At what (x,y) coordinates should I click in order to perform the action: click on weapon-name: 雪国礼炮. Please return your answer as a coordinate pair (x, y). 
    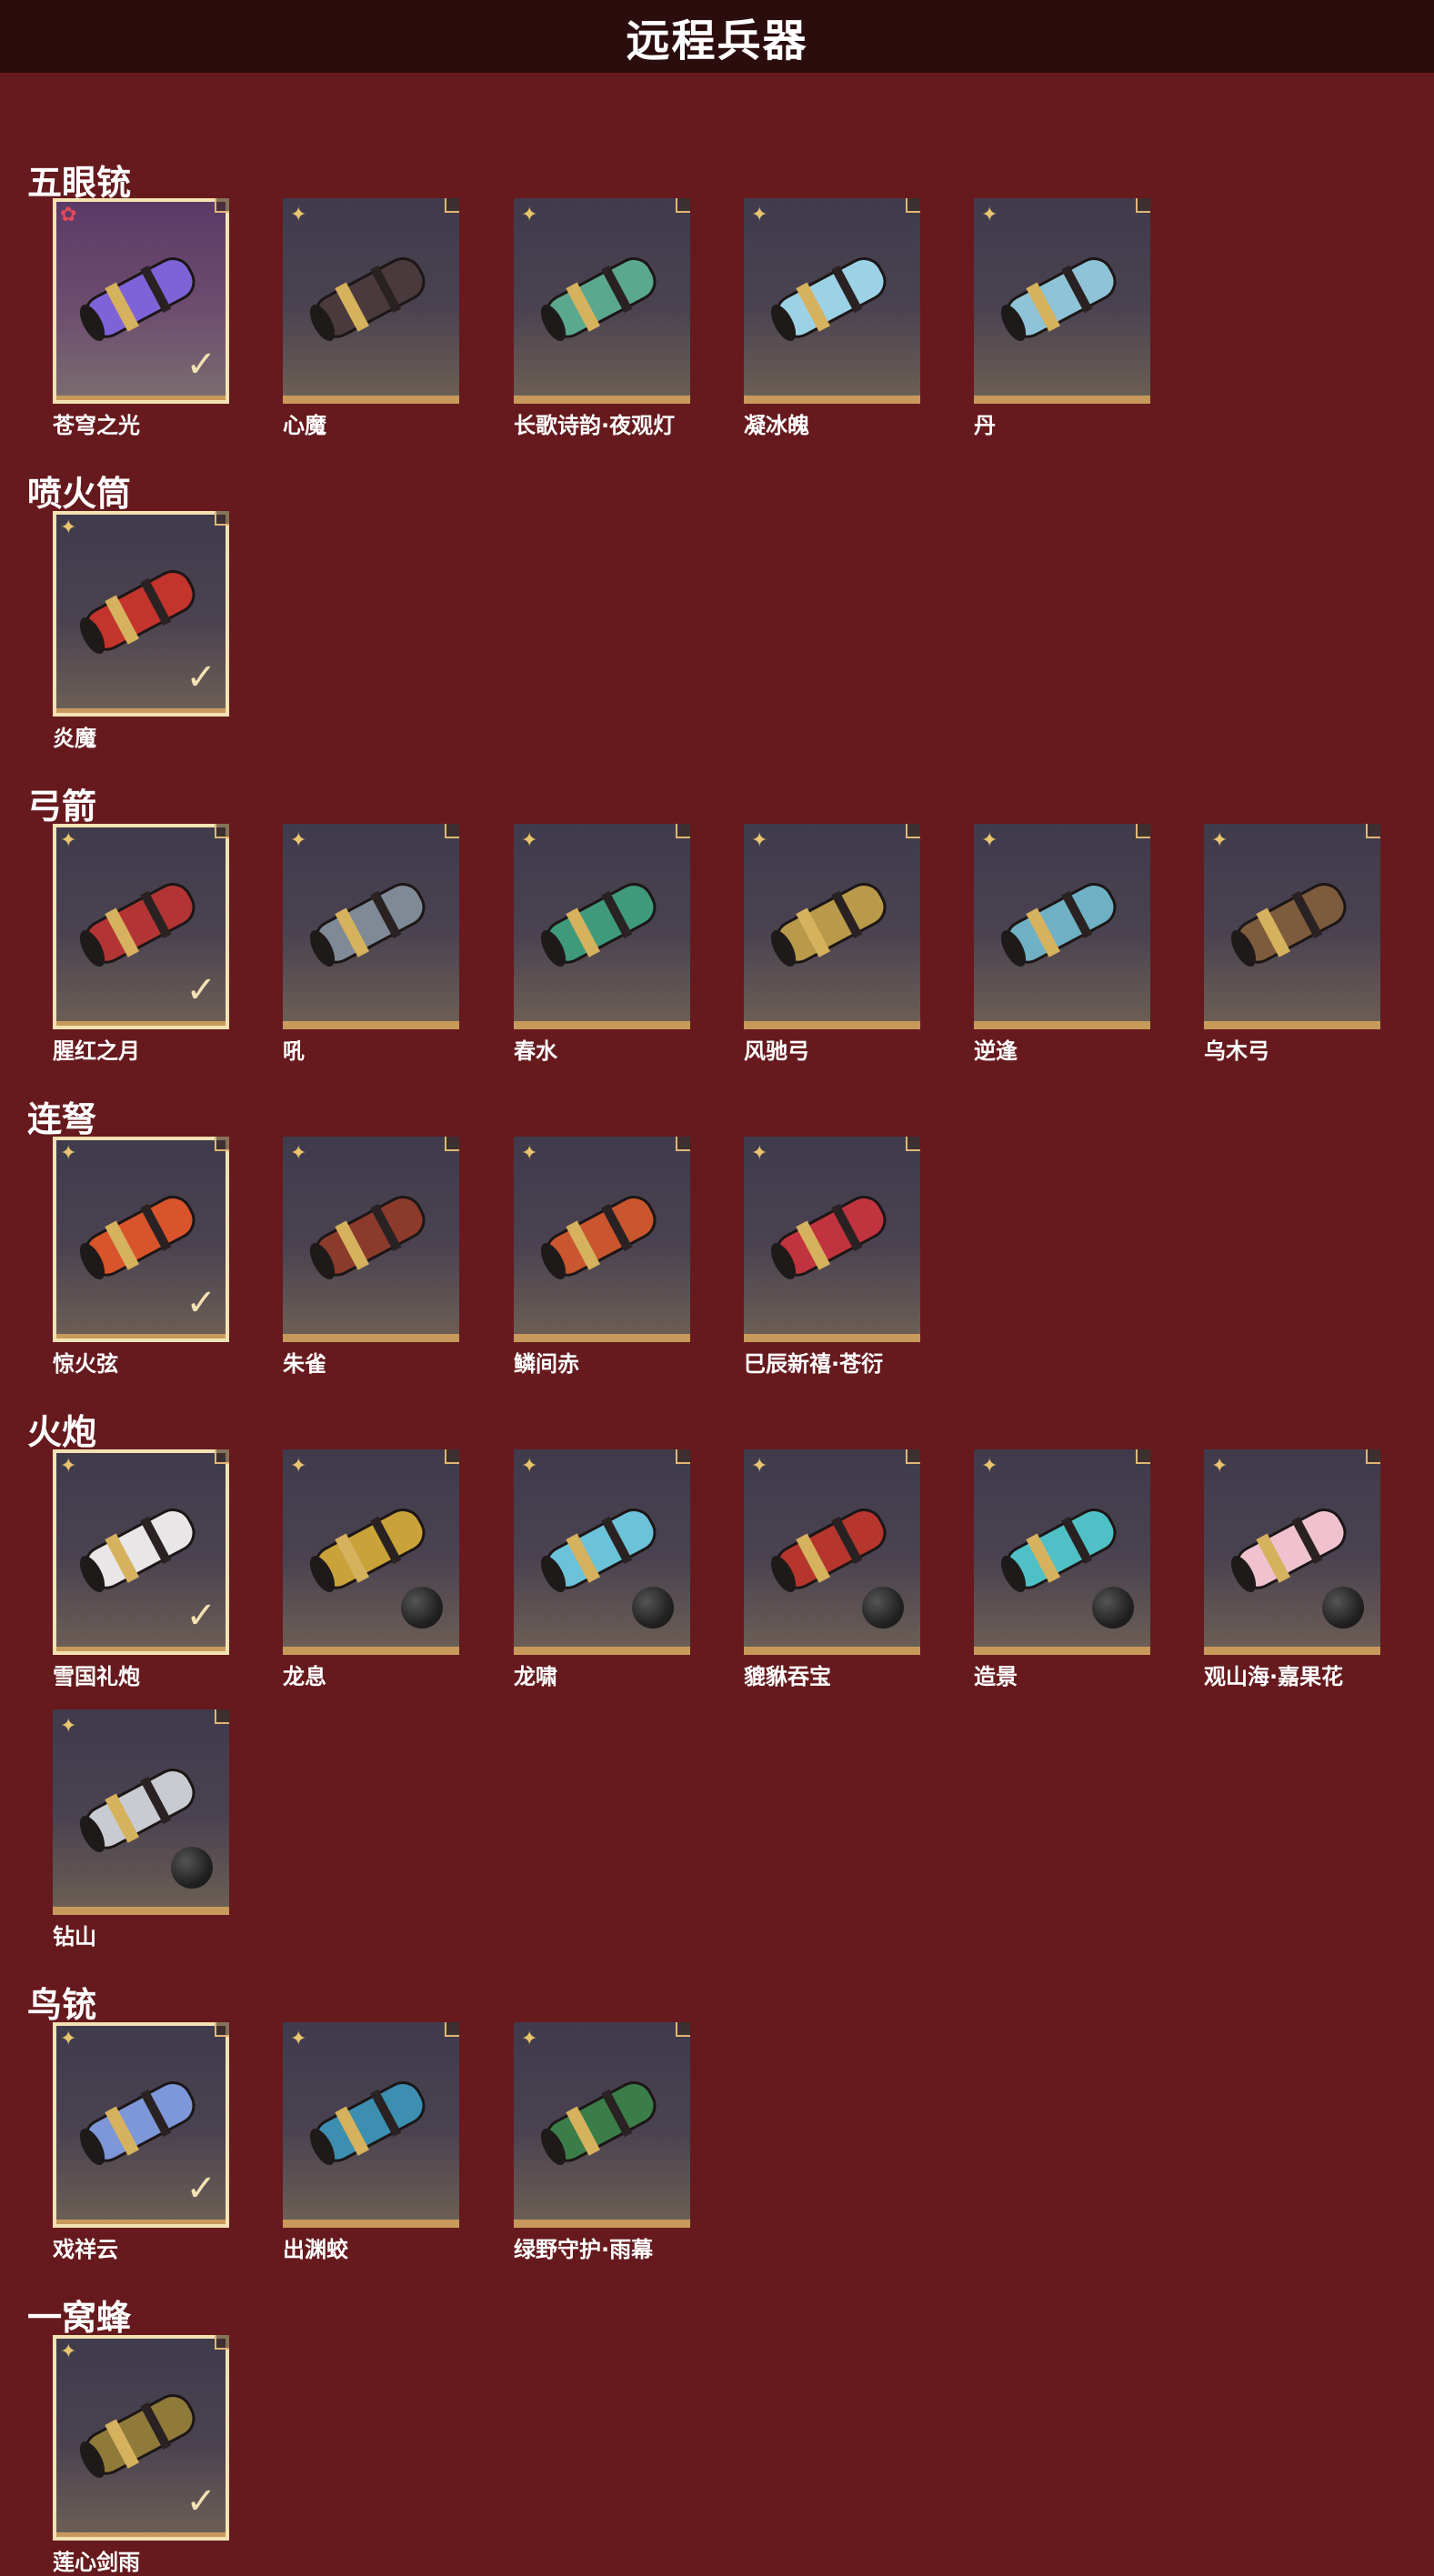
    Looking at the image, I should click on (96, 1676).